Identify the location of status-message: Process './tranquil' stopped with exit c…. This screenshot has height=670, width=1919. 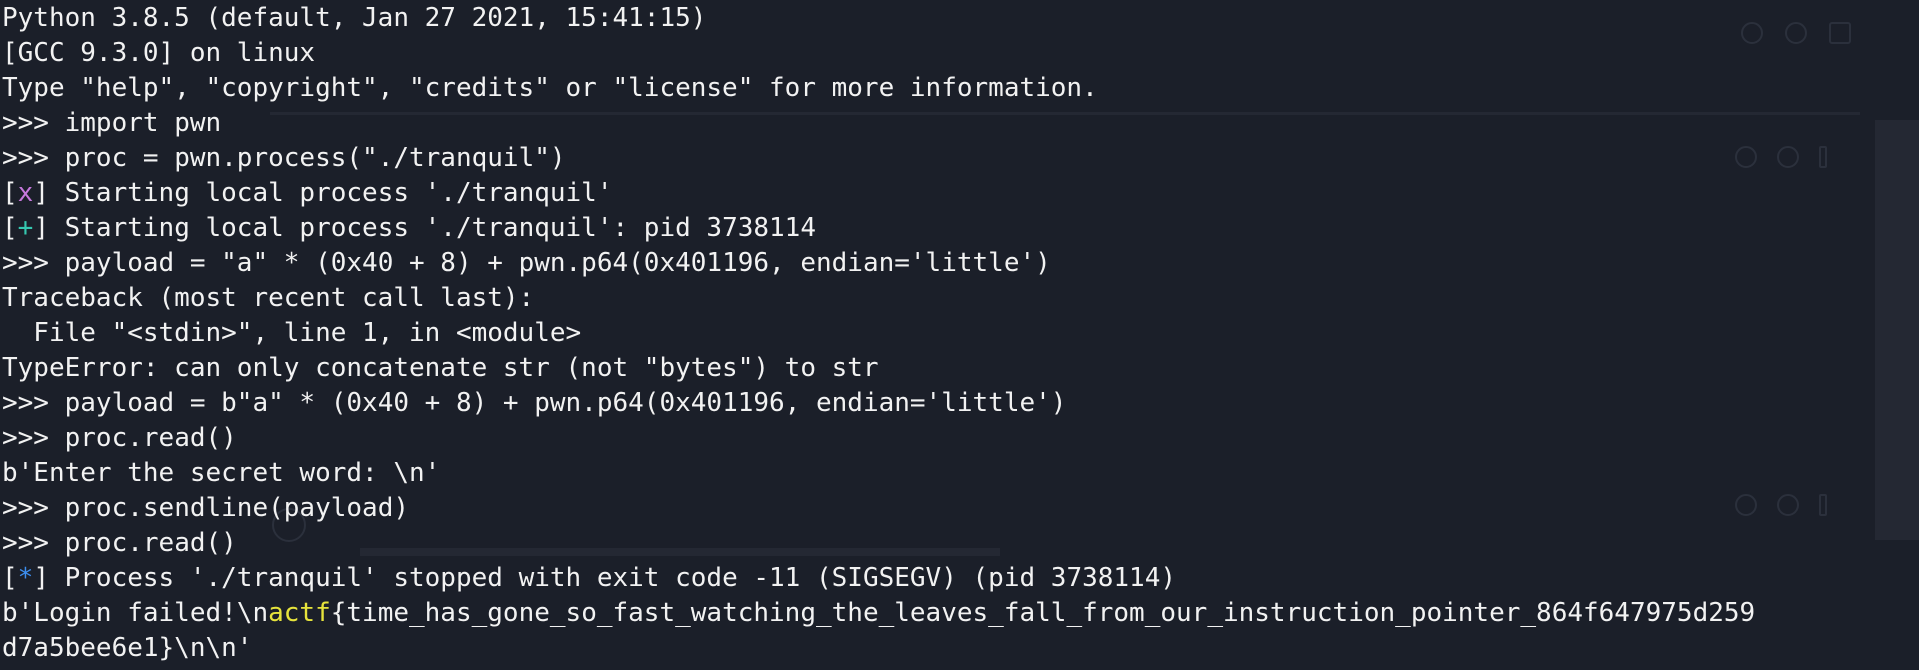
(620, 578).